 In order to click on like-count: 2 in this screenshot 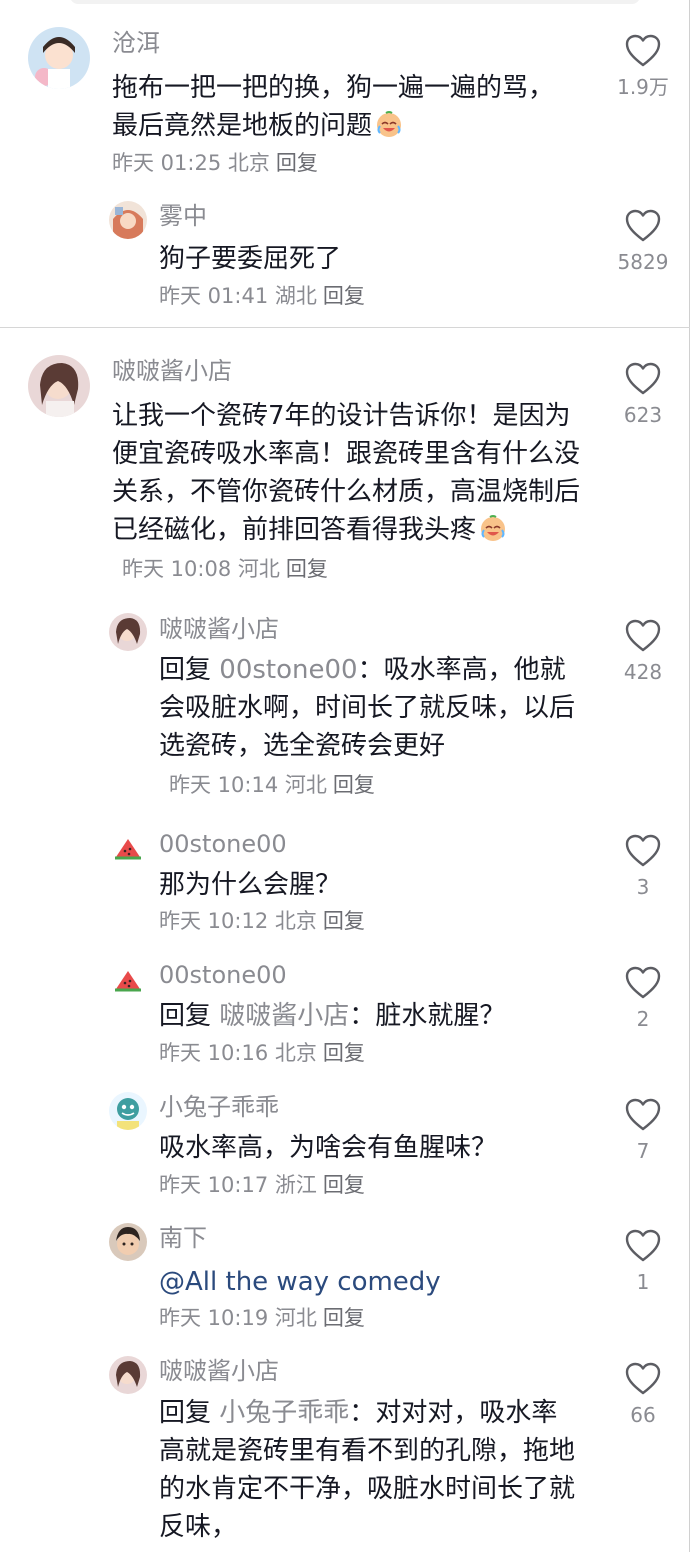, I will do `click(643, 1019)`.